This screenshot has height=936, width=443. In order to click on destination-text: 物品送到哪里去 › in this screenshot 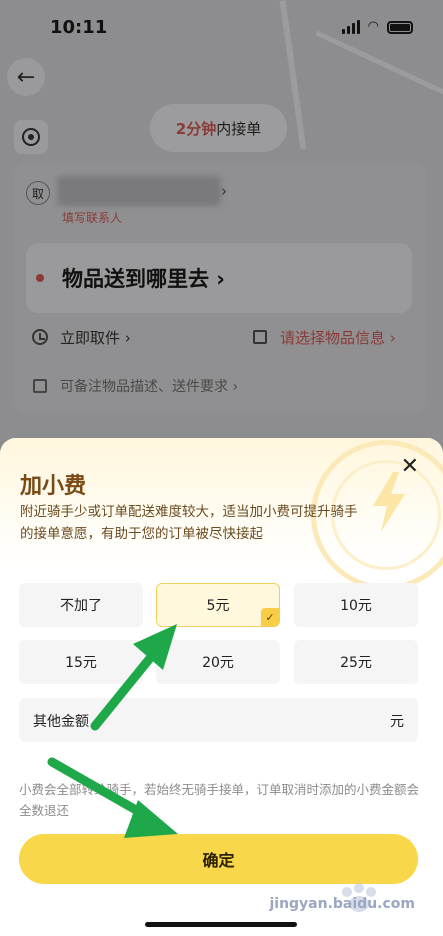, I will do `click(143, 278)`.